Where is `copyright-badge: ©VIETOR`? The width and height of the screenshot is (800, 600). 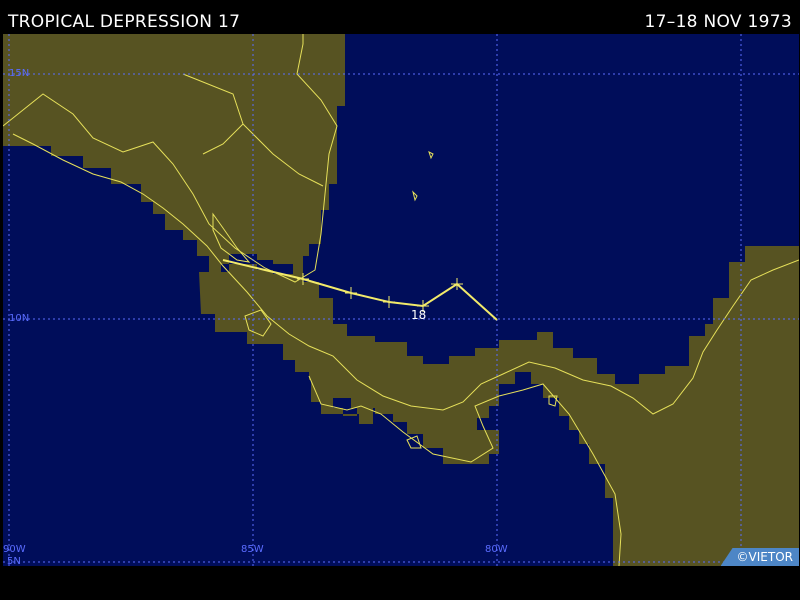 copyright-badge: ©VIETOR is located at coordinates (759, 557).